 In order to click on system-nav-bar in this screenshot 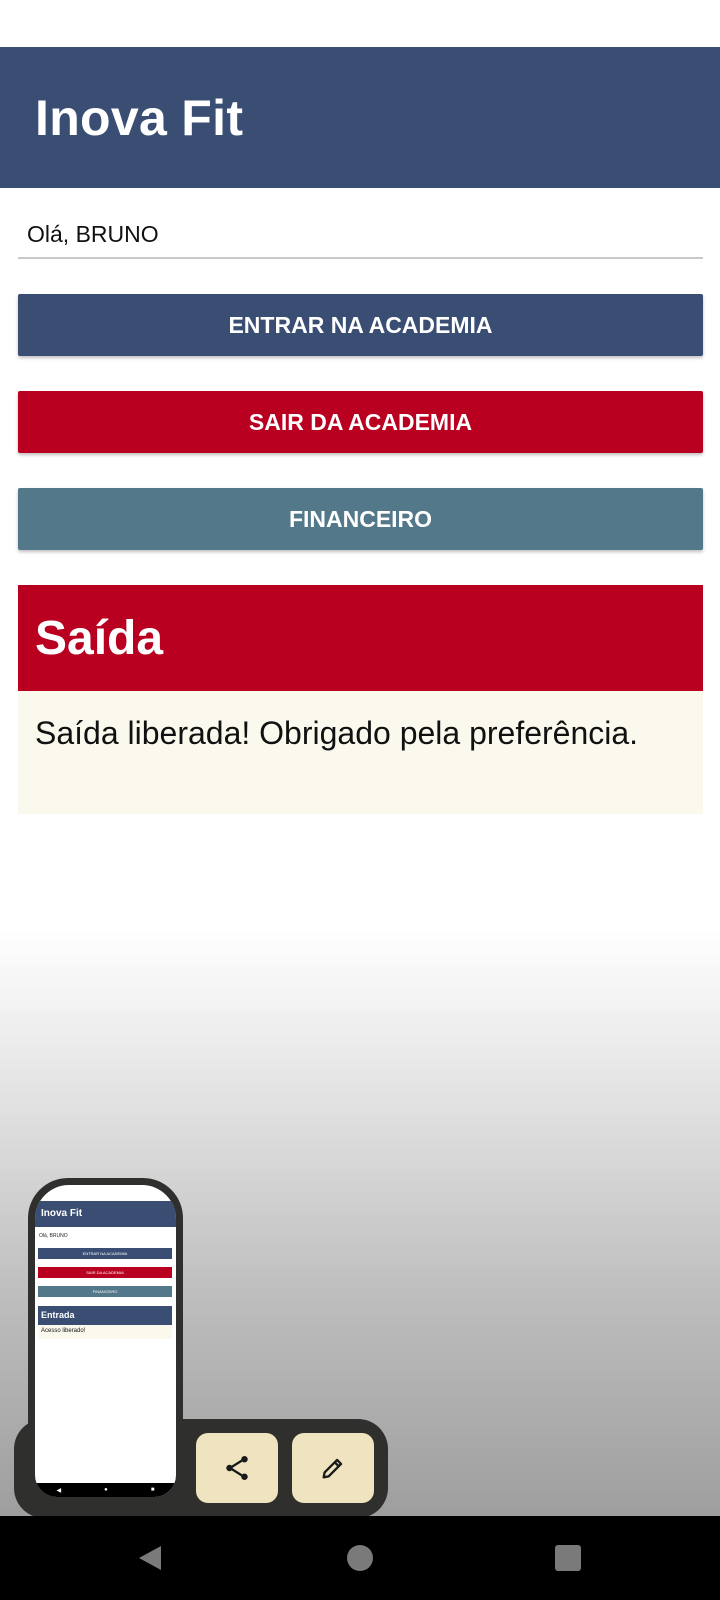, I will do `click(360, 1558)`.